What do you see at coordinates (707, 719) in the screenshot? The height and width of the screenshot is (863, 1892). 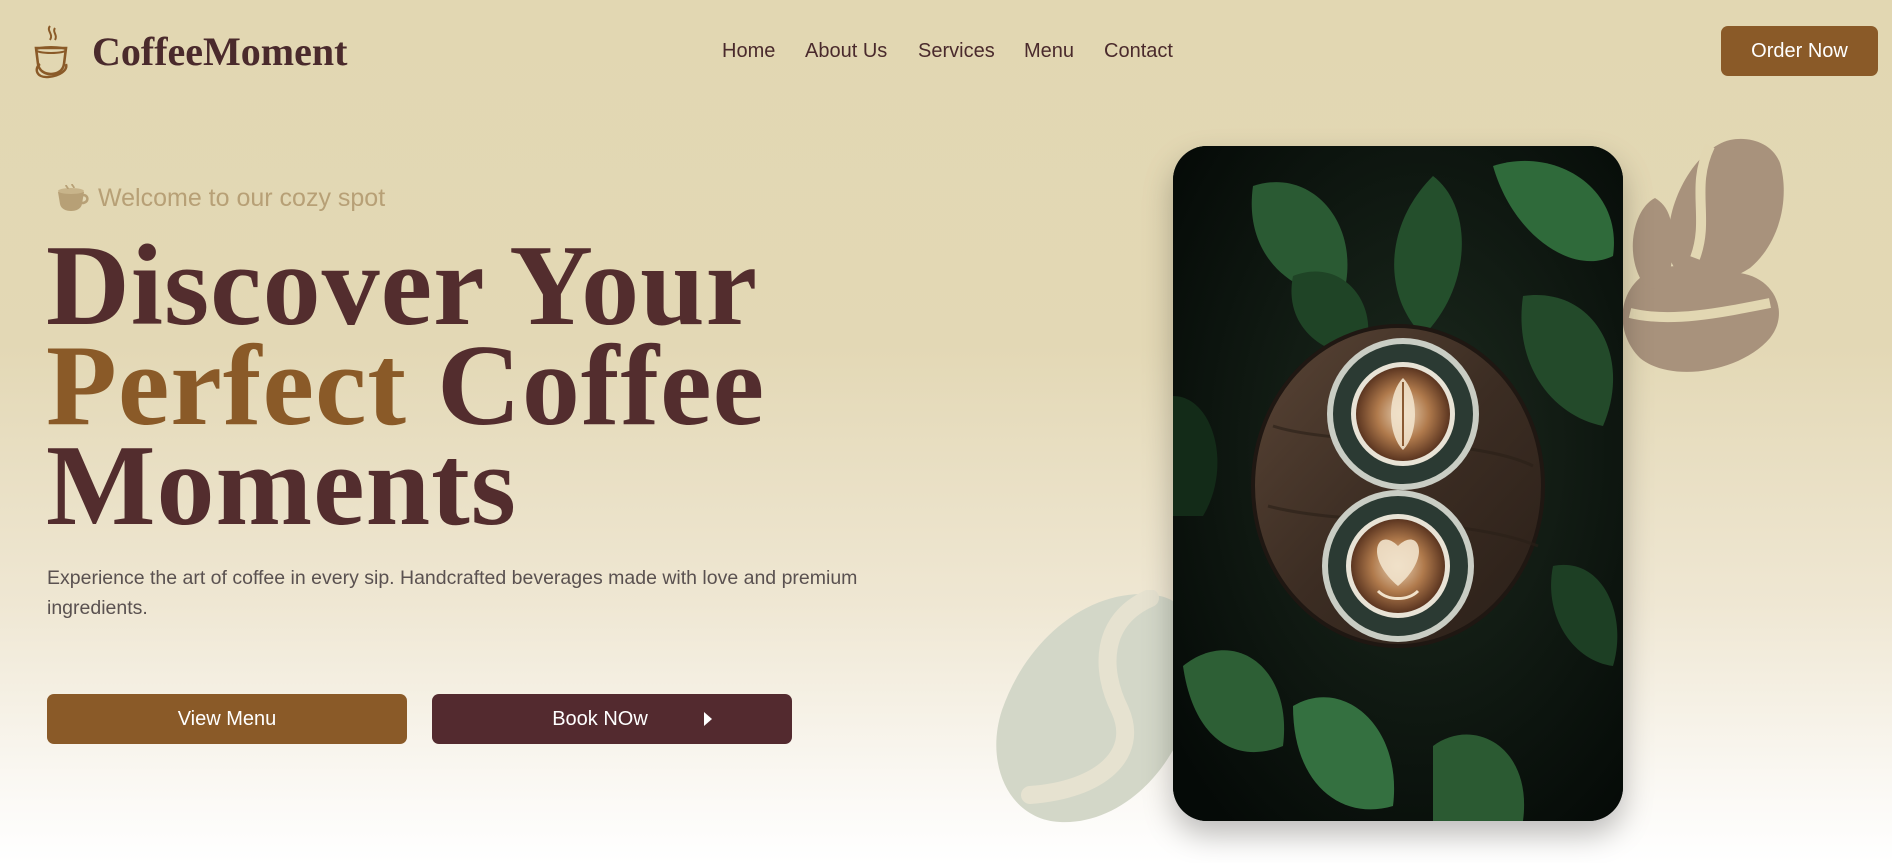 I see `play-arrow-icon` at bounding box center [707, 719].